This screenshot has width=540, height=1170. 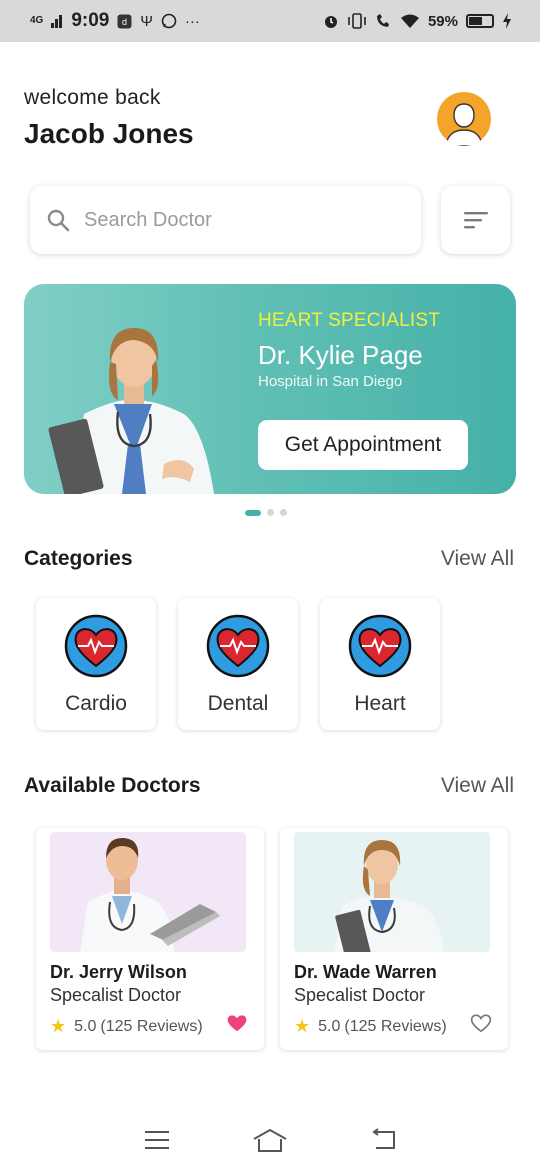 I want to click on banner-specialty: HEART SPECIALIST, so click(x=349, y=320).